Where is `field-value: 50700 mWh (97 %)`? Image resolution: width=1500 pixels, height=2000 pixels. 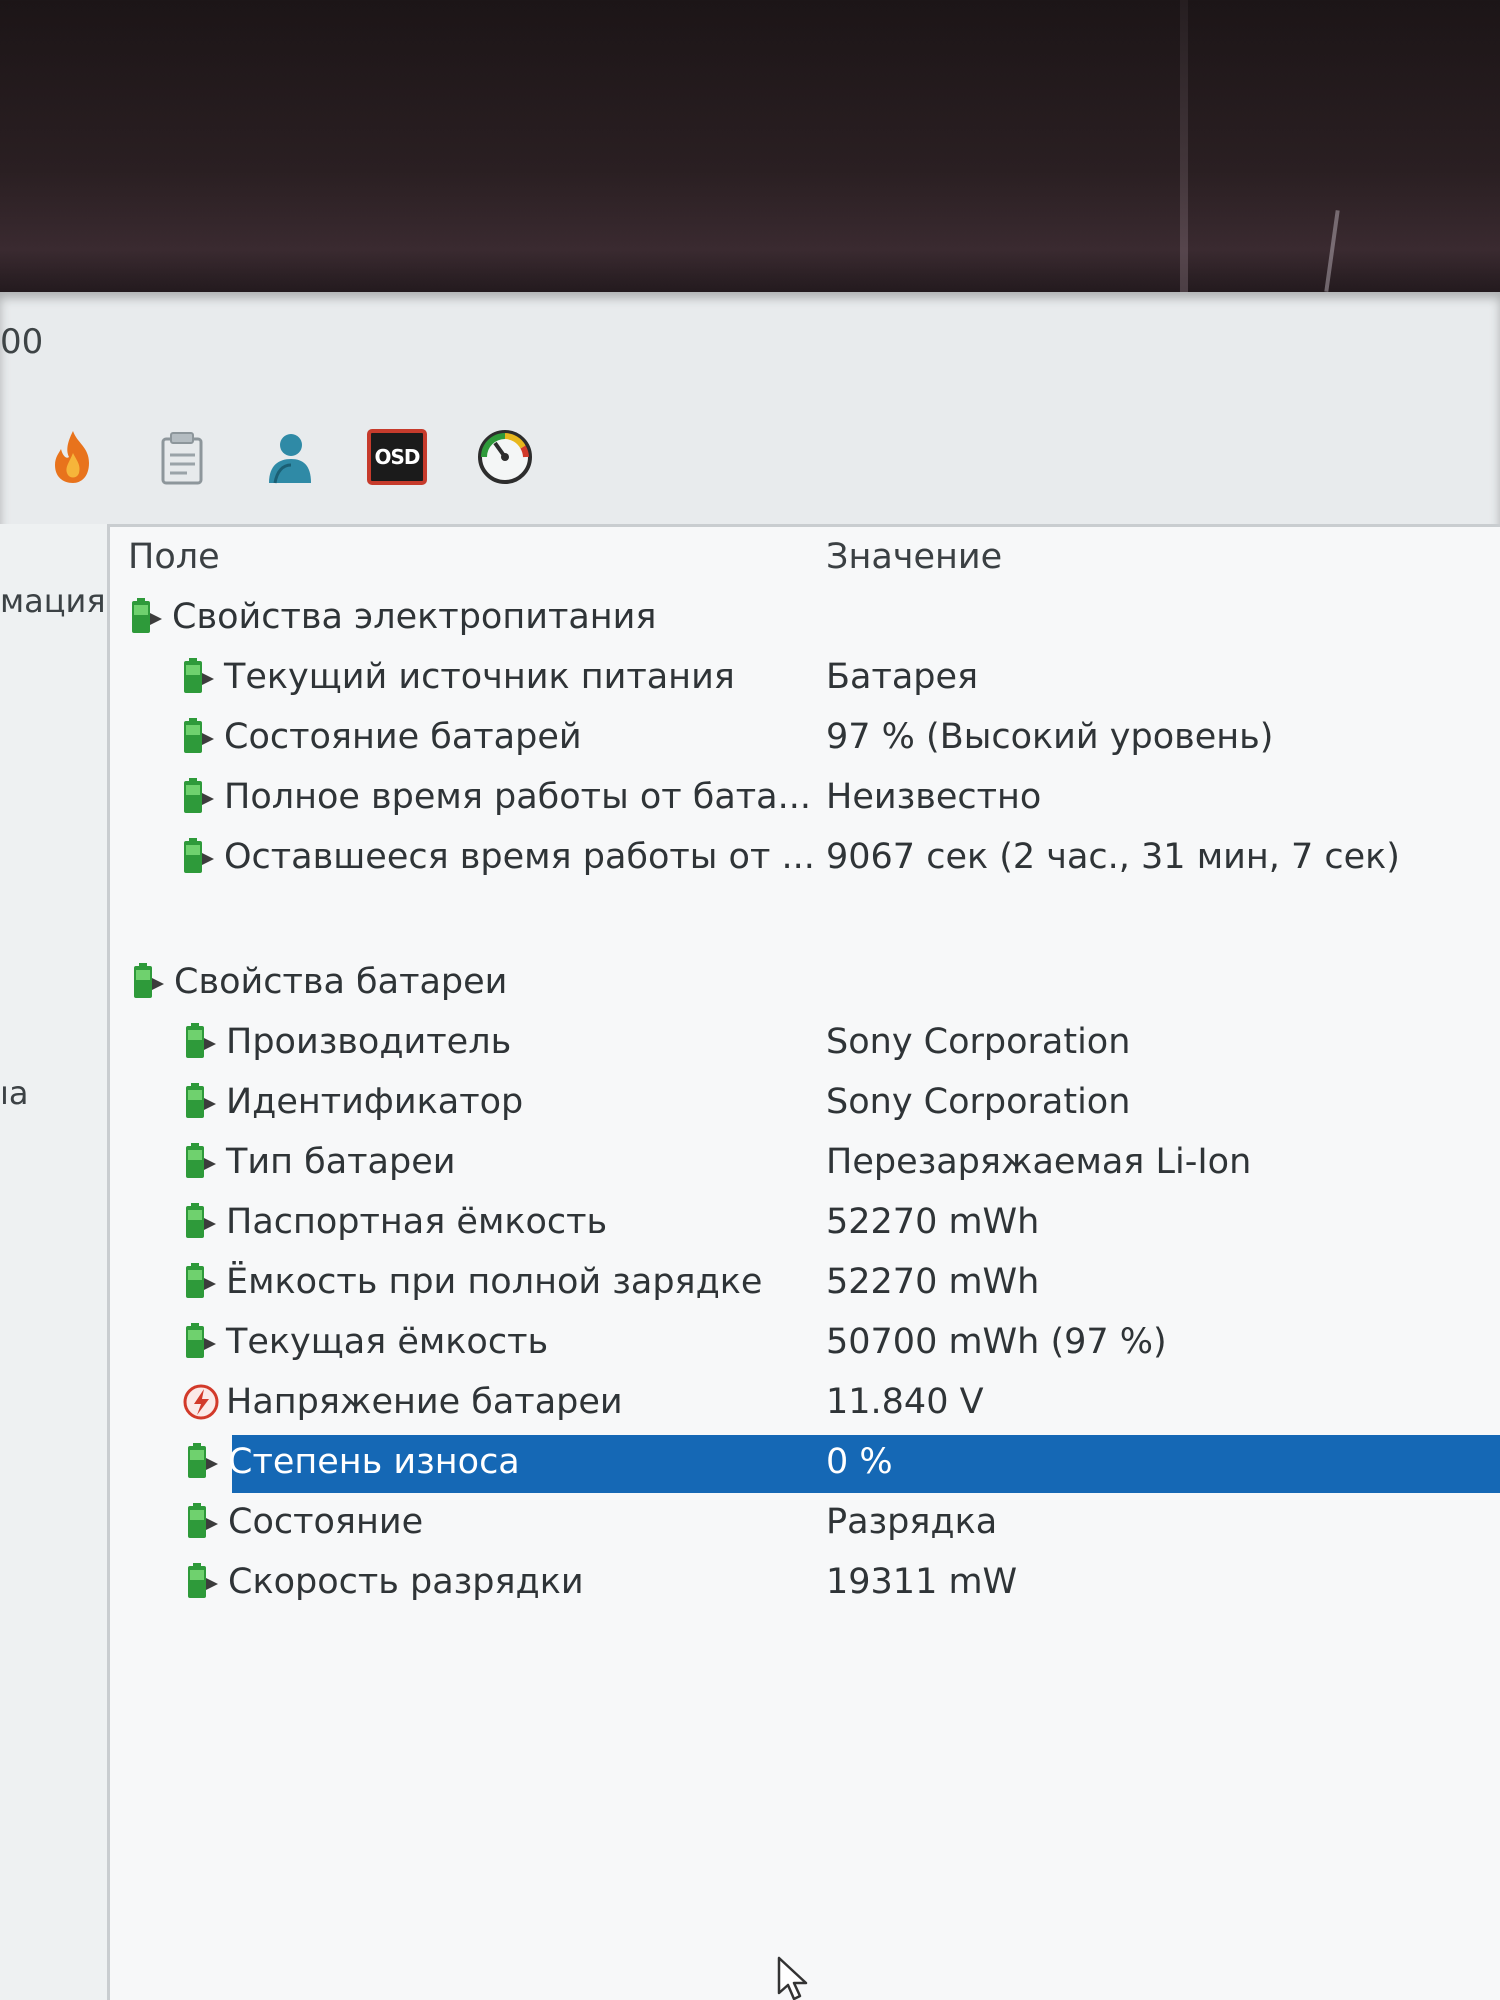 field-value: 50700 mWh (97 %) is located at coordinates (996, 1342).